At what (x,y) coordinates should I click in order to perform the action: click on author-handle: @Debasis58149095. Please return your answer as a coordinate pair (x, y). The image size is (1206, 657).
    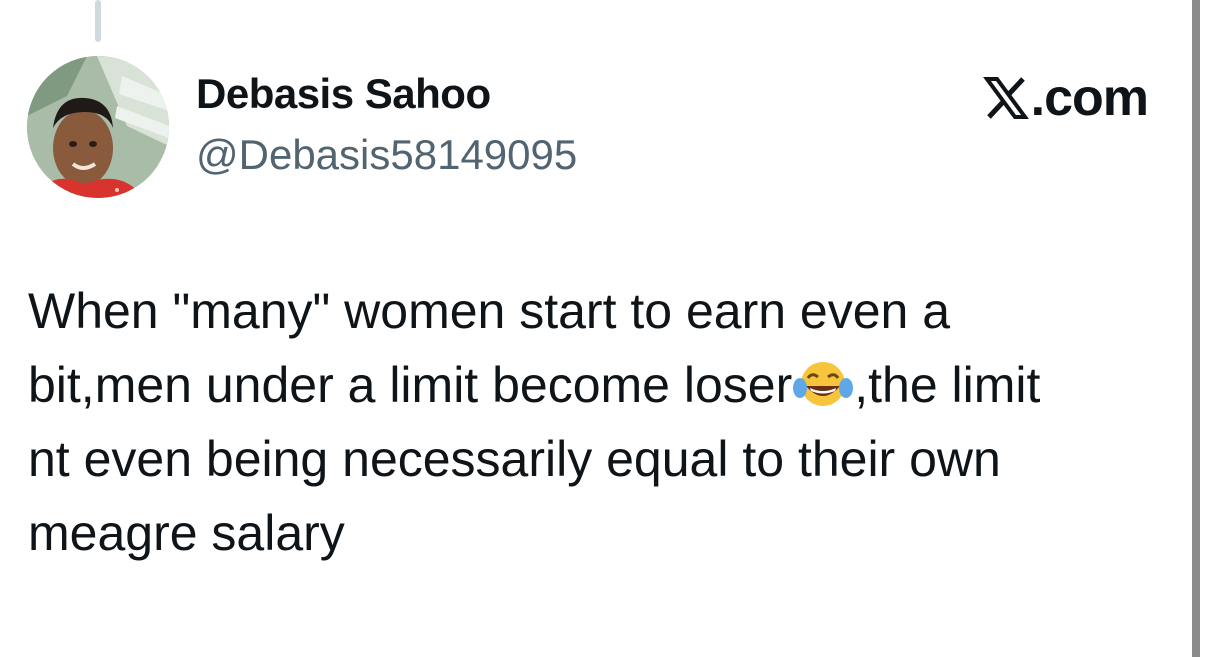
    Looking at the image, I should click on (386, 155).